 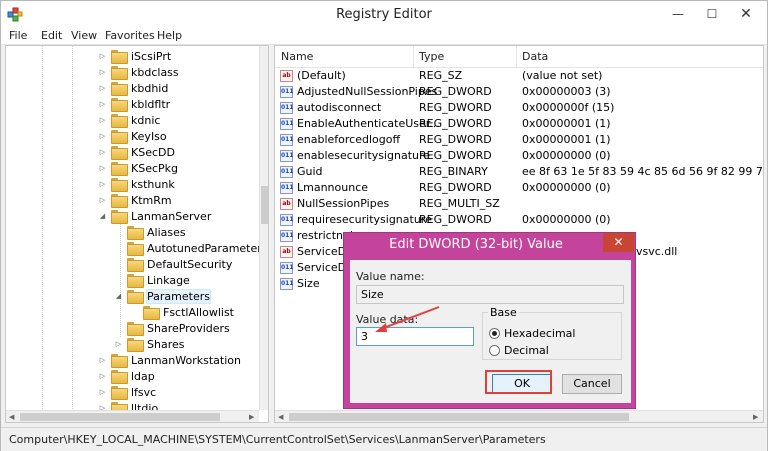 I want to click on tree-item-iscsiprt: ▷ iScsiPrt, so click(x=134, y=56).